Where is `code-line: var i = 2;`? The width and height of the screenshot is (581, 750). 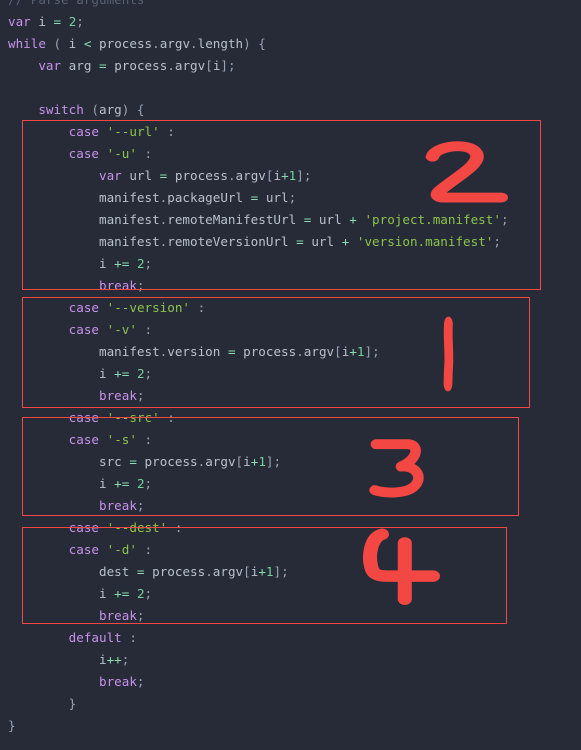
code-line: var i = 2; is located at coordinates (290, 22).